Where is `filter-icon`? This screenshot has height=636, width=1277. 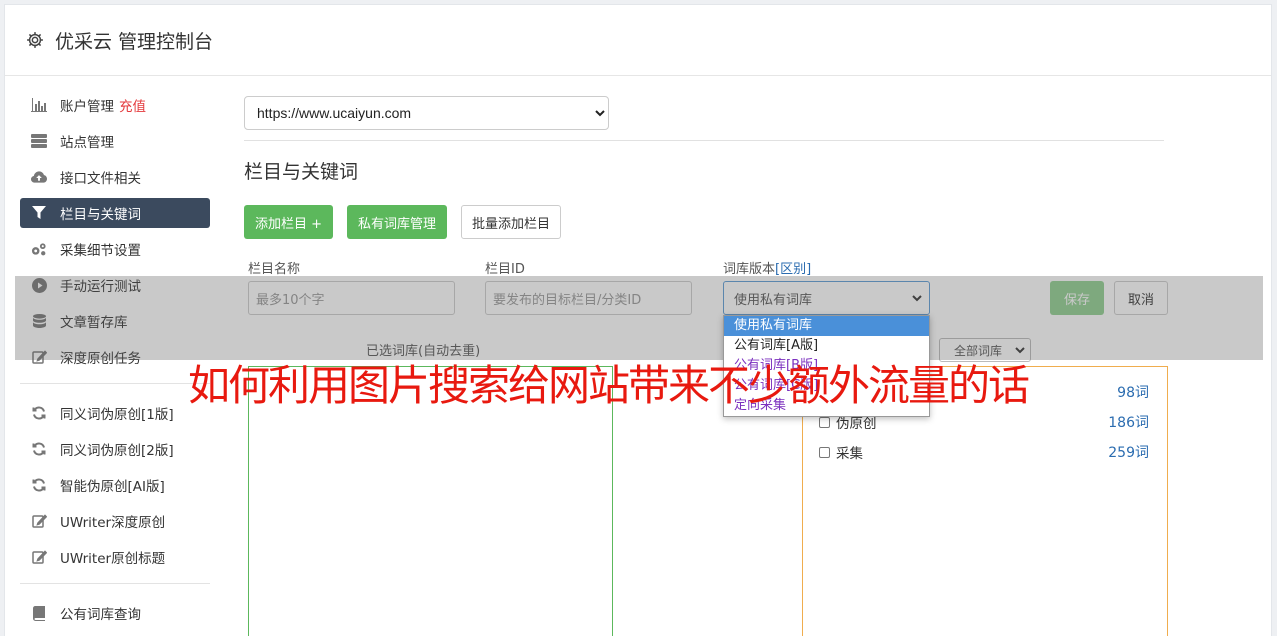 filter-icon is located at coordinates (39, 213).